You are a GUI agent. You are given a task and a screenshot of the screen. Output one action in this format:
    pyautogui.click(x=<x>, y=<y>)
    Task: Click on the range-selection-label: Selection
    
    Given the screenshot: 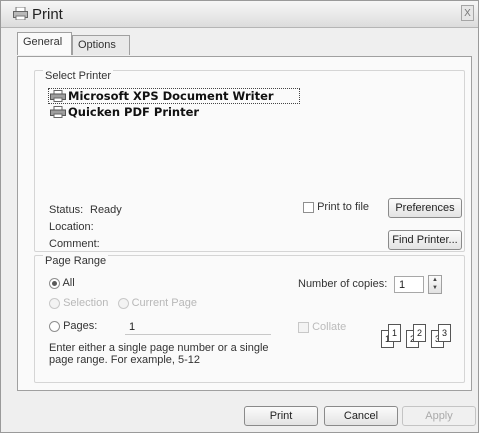 What is the action you would take?
    pyautogui.click(x=86, y=303)
    